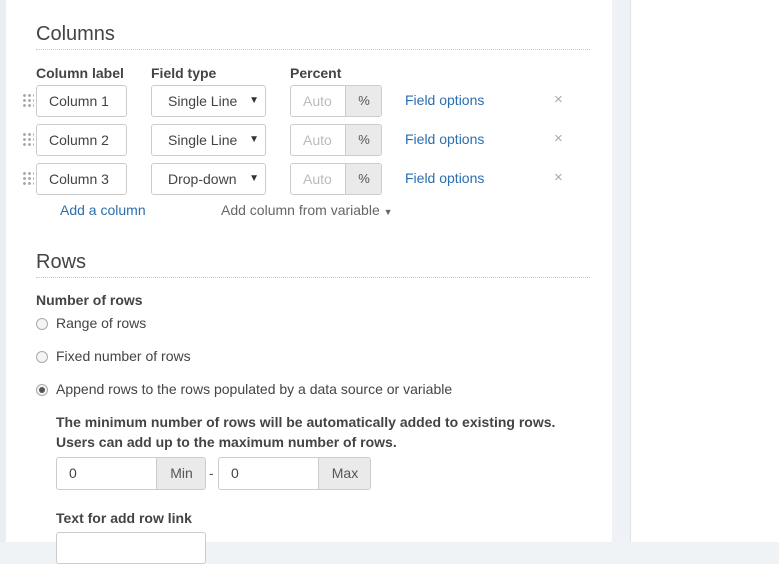 The image size is (779, 564). I want to click on range-of-rows-radio, so click(42, 324).